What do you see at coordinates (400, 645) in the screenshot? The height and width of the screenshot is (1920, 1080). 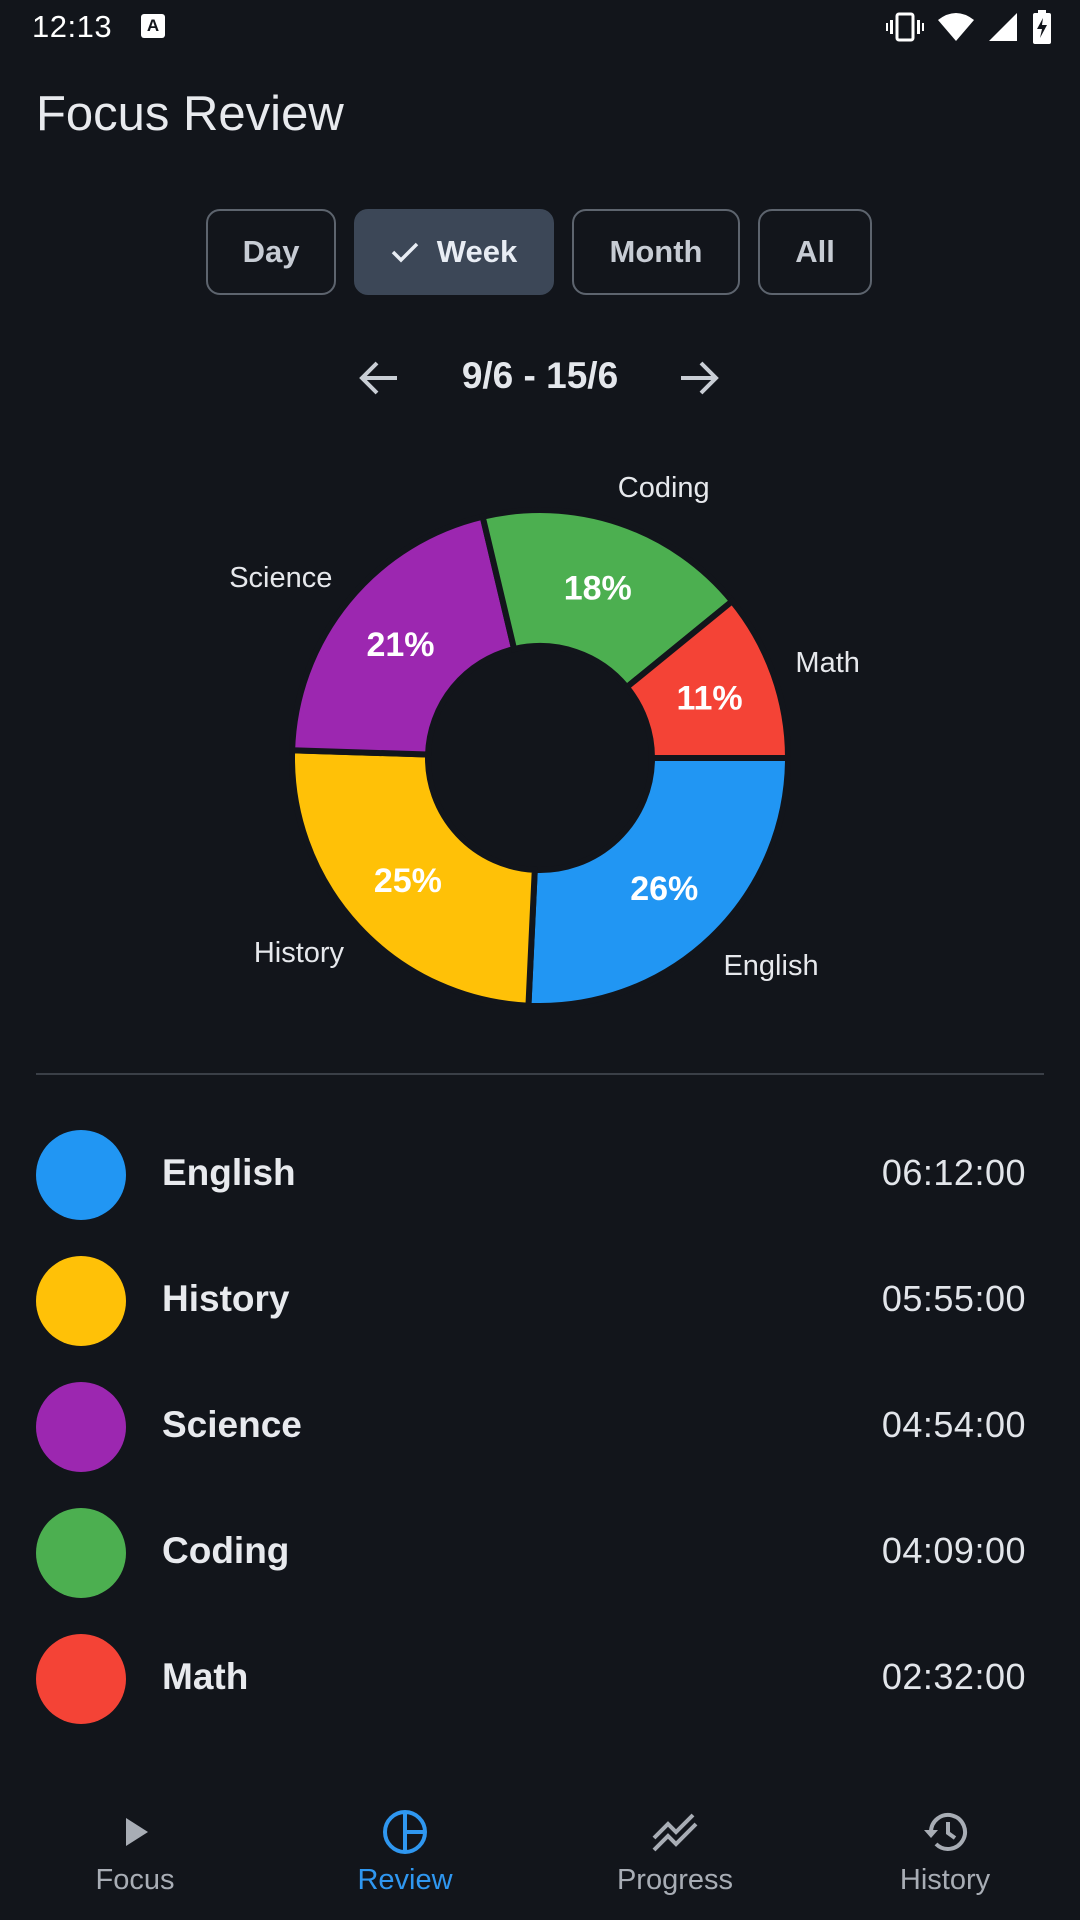 I see `slice-percent-label: 21%` at bounding box center [400, 645].